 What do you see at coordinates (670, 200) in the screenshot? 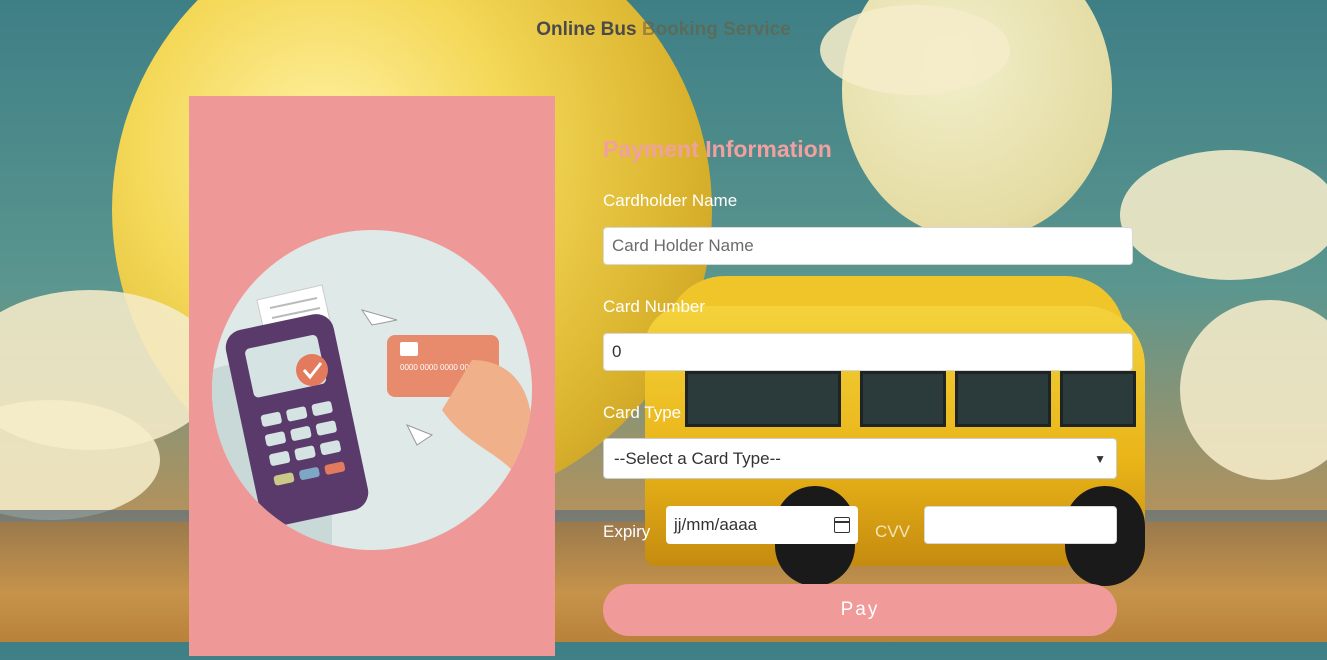
I see `cardholder-label: Cardholder Name` at bounding box center [670, 200].